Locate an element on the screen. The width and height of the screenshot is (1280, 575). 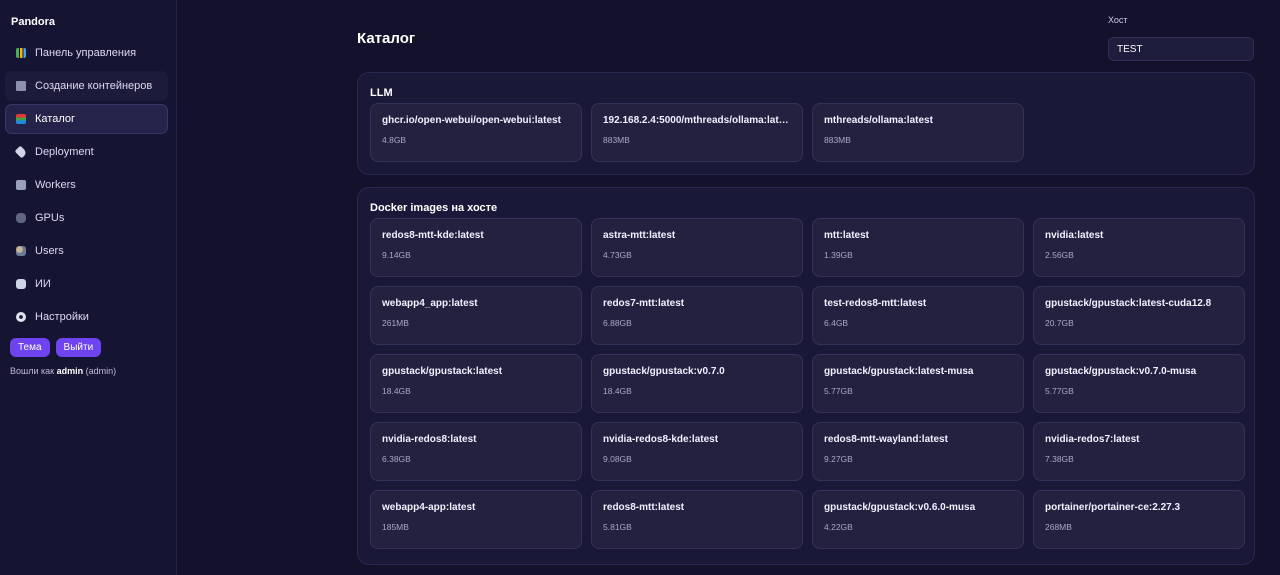
image-size: 5.81GB is located at coordinates (617, 527).